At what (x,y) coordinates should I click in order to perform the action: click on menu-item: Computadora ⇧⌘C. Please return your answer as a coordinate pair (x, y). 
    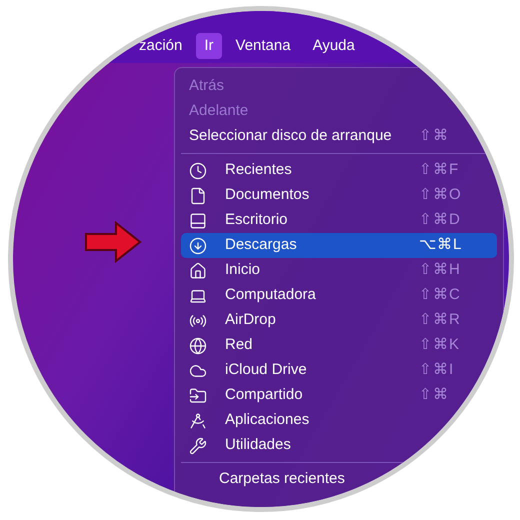
    Looking at the image, I should click on (339, 295).